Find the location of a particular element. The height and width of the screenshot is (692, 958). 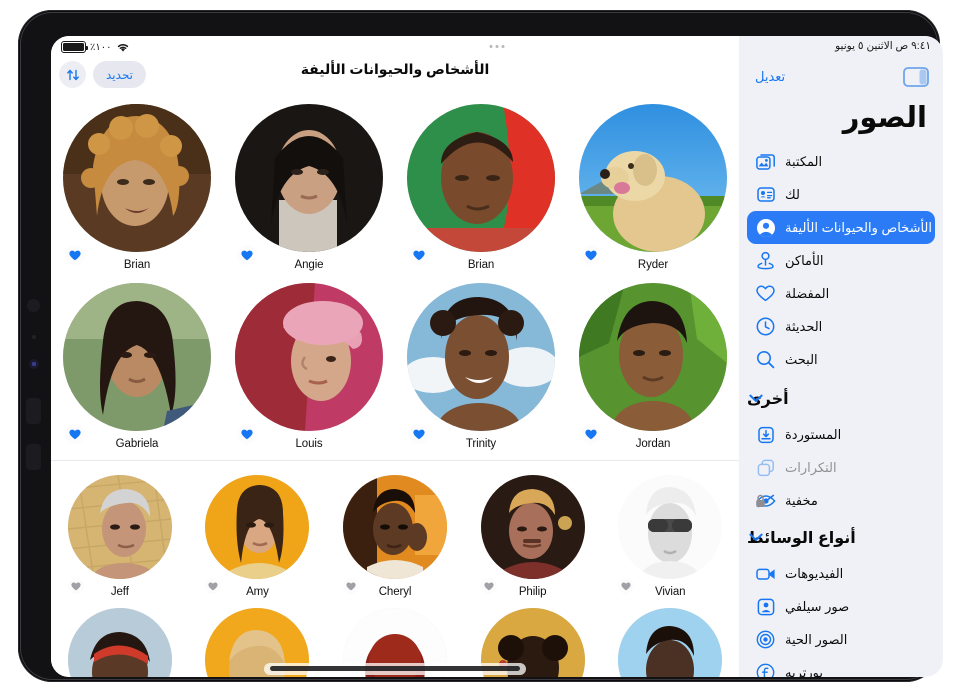

sidebar-section-media-types: أنواع الوسائط is located at coordinates (841, 538).